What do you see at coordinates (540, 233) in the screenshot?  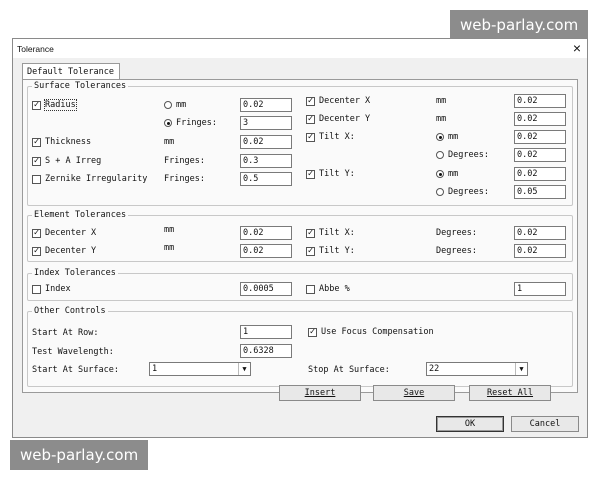 I see `element-tilt-x-input: 0.02` at bounding box center [540, 233].